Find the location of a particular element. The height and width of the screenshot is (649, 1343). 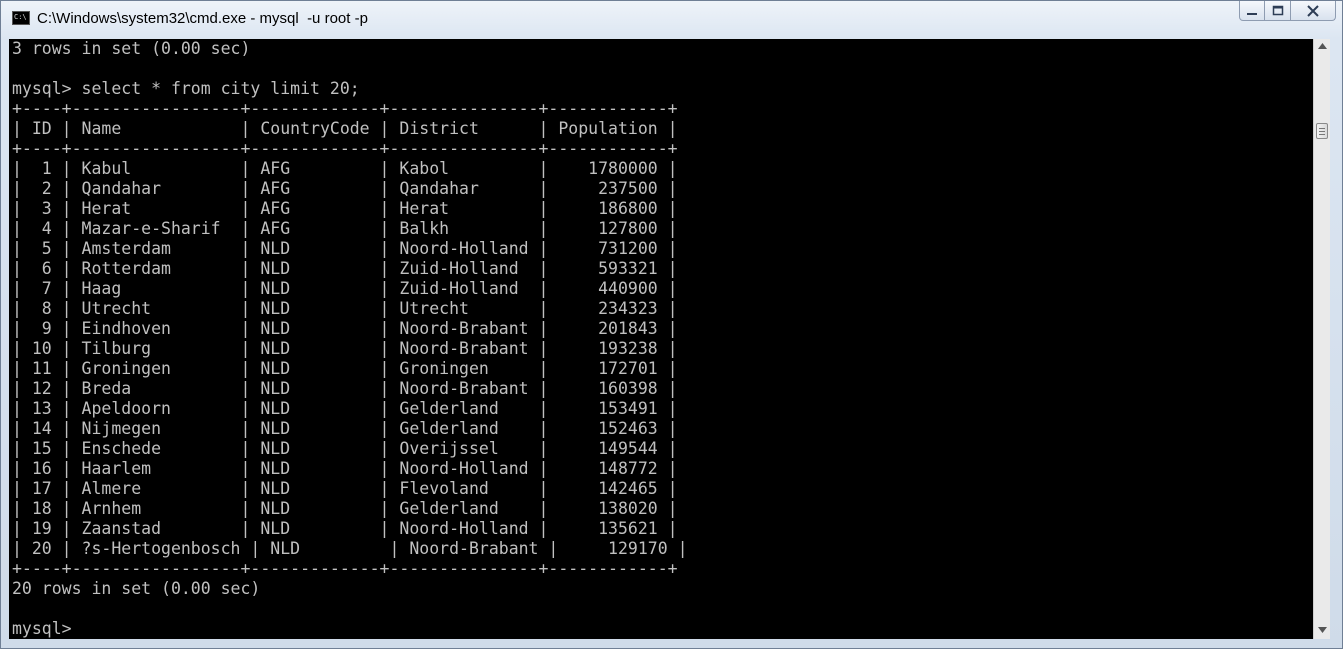

caption-buttons is located at coordinates (1287, 12).